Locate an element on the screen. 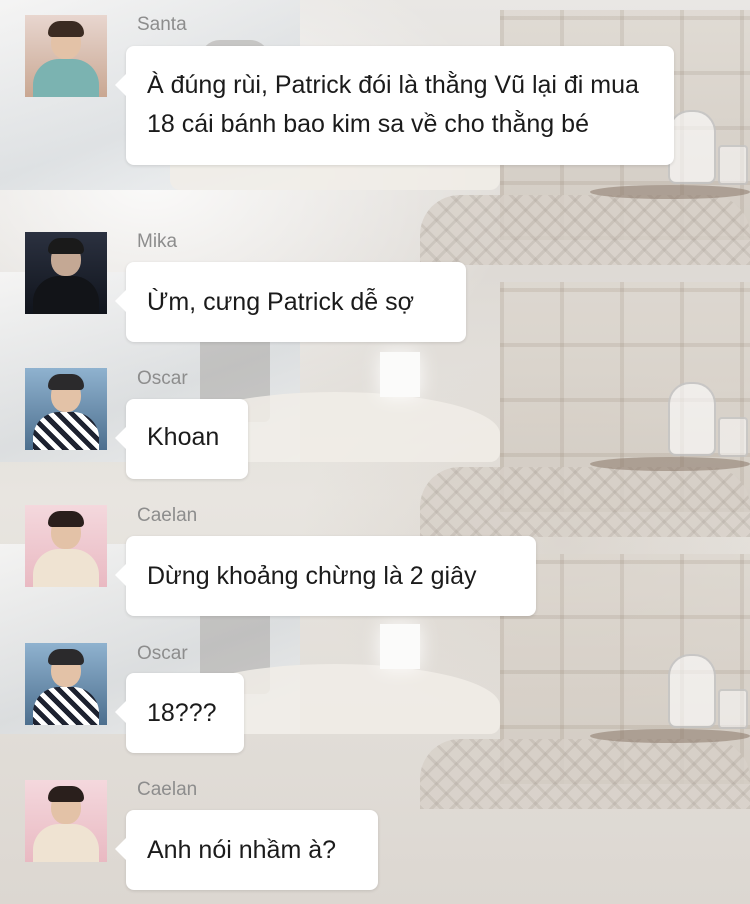 The width and height of the screenshot is (750, 904). message-text: Anh nói nhầm à? is located at coordinates (242, 850).